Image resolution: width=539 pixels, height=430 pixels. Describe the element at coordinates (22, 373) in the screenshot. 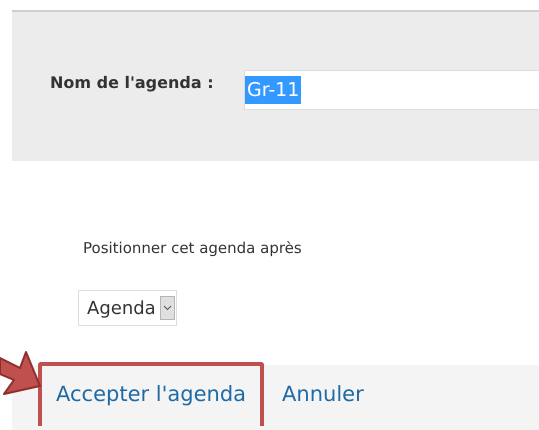

I see `callout-arrow` at that location.